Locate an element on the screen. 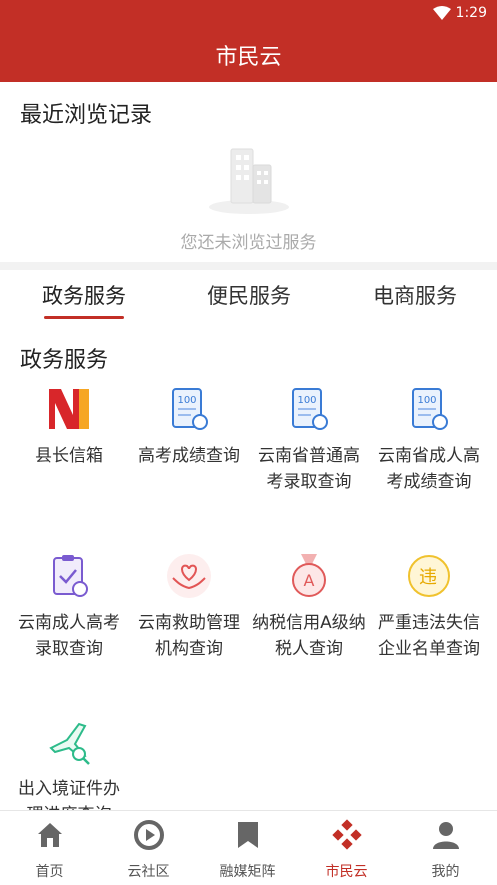 This screenshot has width=497, height=885. bottom-navigation: 首页 云社区 融媒矩阵 市民云 我的 is located at coordinates (248, 847).